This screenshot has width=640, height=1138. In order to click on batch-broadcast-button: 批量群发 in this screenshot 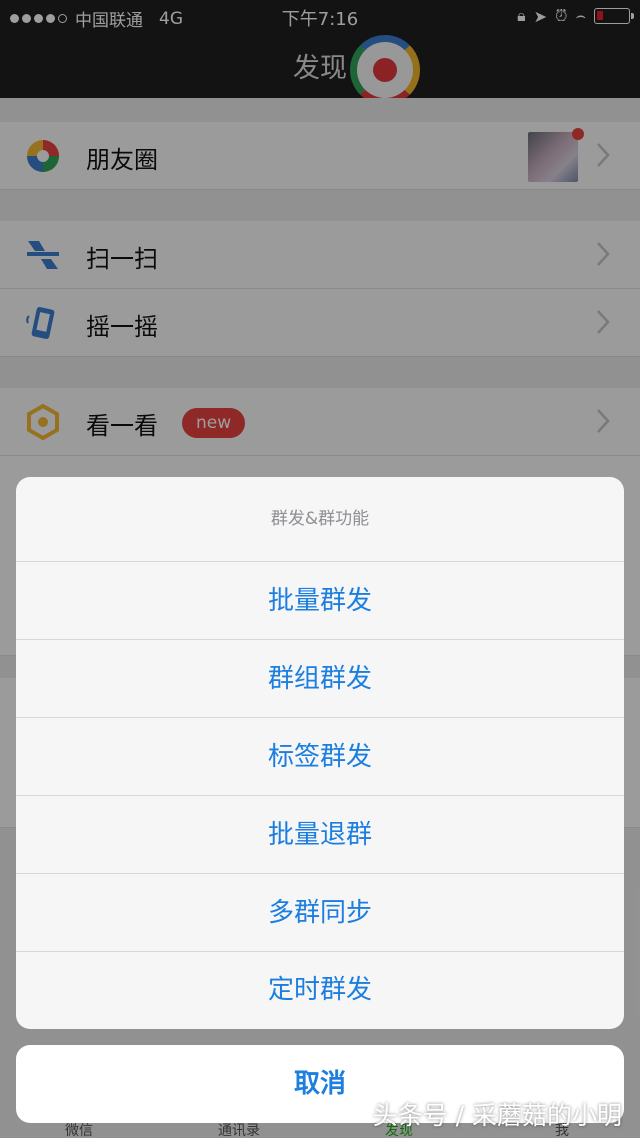, I will do `click(320, 601)`.